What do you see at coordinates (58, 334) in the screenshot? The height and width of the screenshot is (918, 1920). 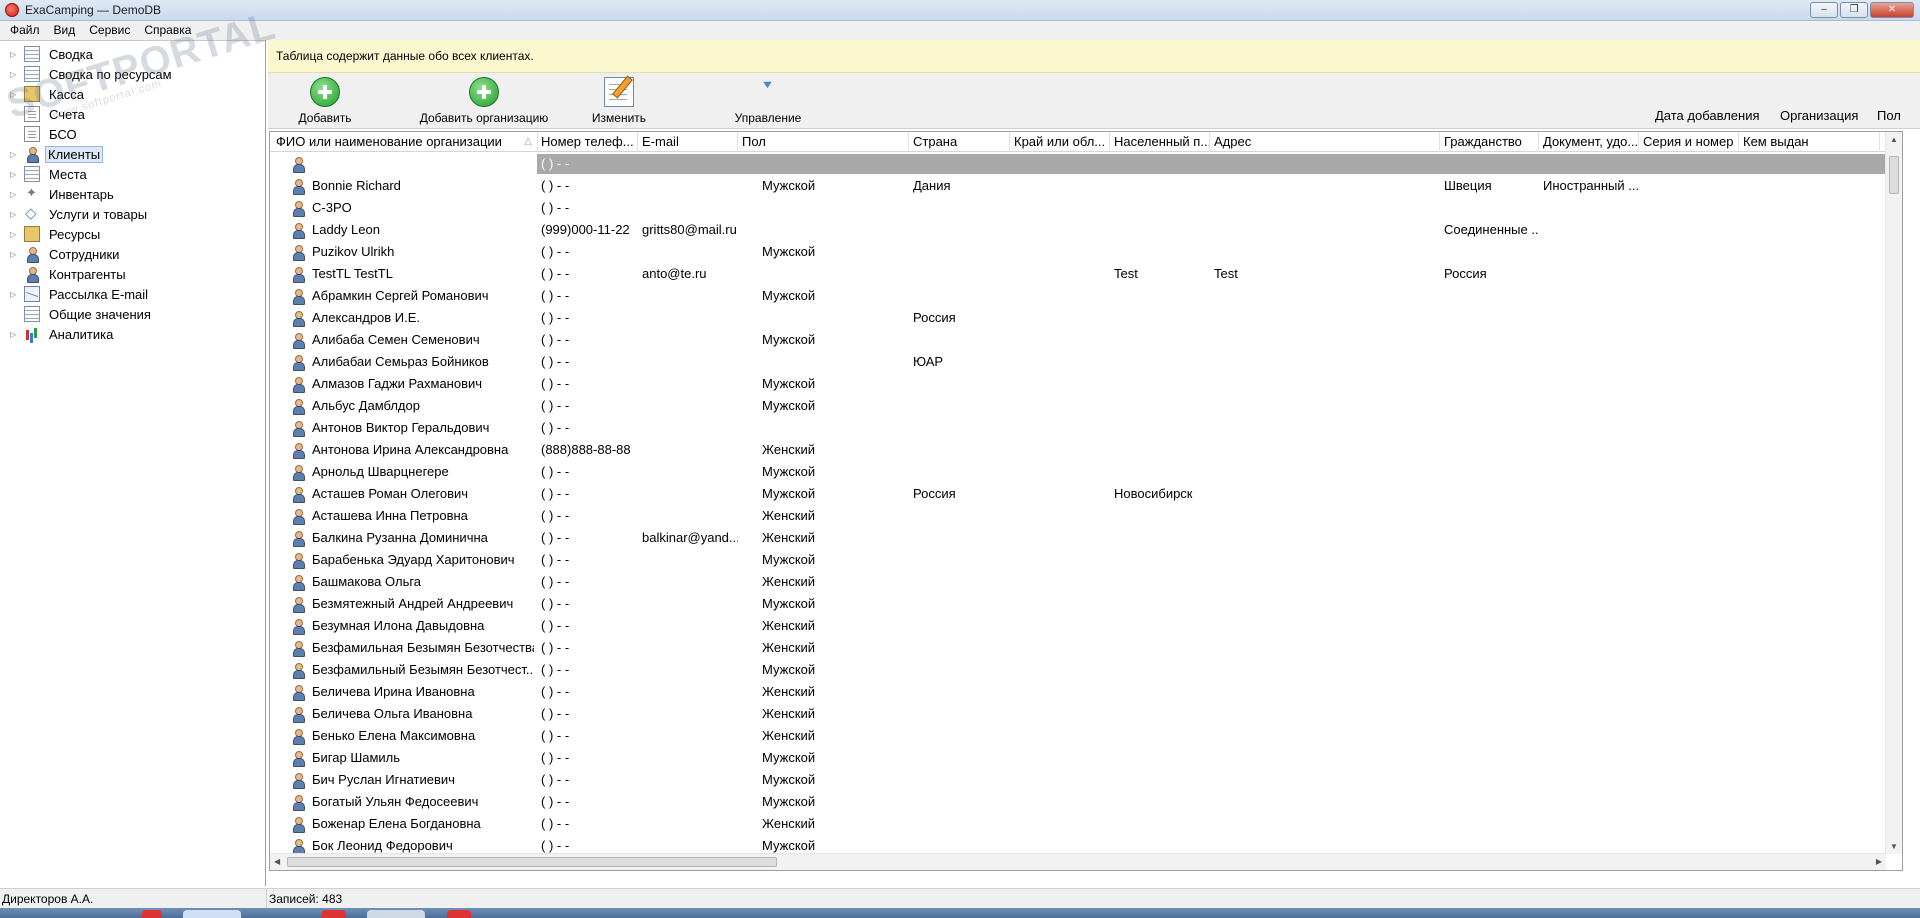 I see `sidebar-item: ▷ Аналитика` at bounding box center [58, 334].